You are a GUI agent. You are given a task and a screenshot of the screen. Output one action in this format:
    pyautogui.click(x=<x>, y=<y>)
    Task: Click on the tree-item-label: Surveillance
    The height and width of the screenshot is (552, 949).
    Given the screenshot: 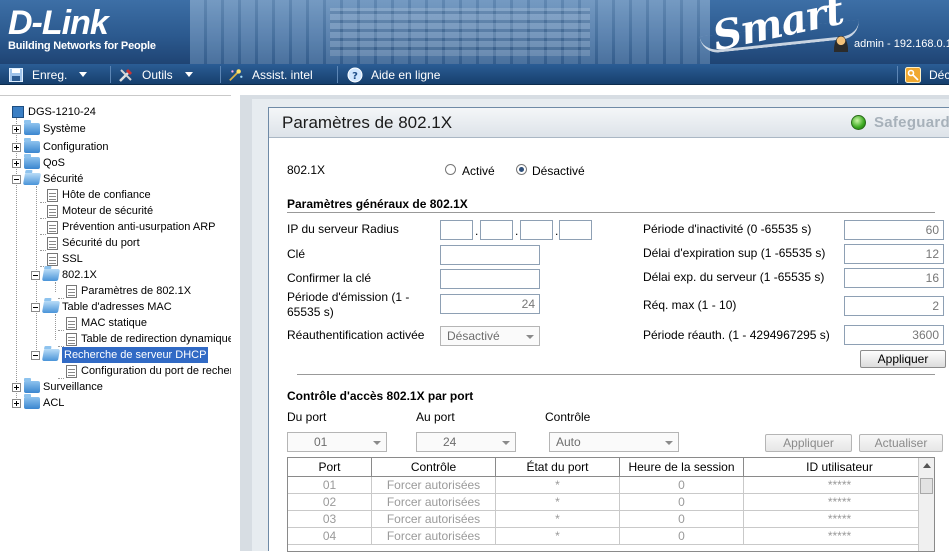 What is the action you would take?
    pyautogui.click(x=73, y=387)
    